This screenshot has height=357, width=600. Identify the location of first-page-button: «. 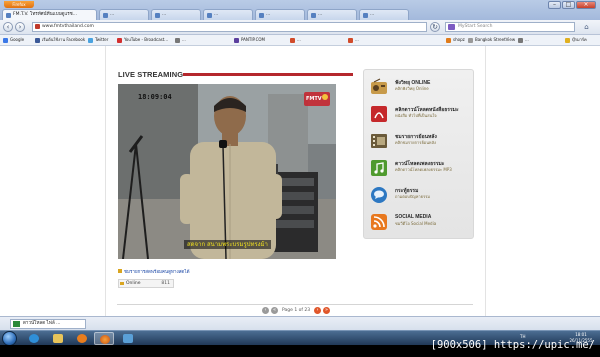
(274, 310).